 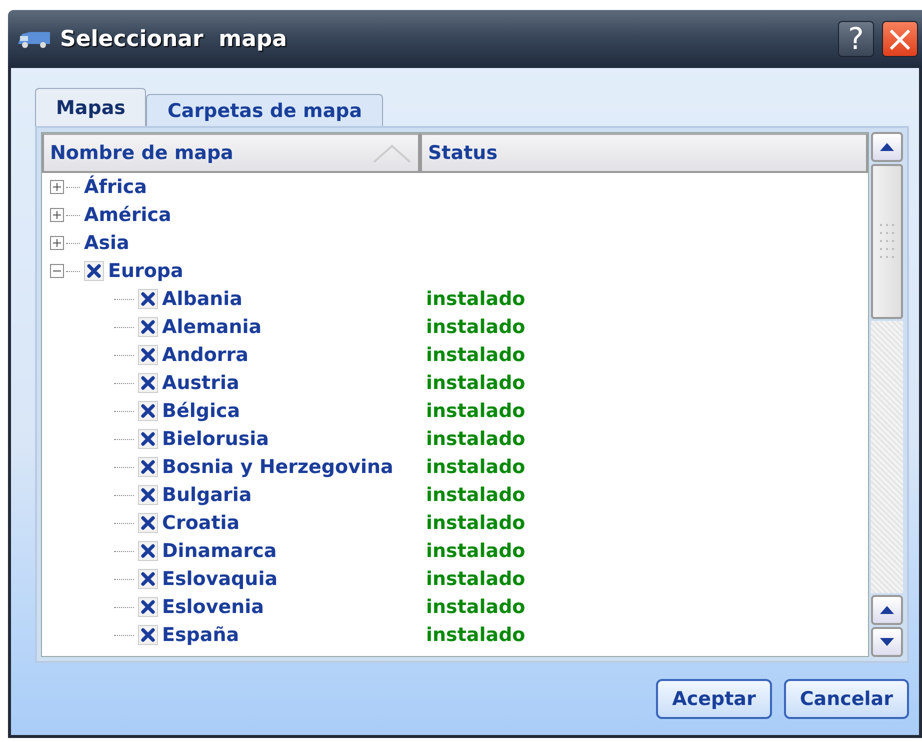 What do you see at coordinates (231, 153) in the screenshot?
I see `column-header: Nombre de mapa` at bounding box center [231, 153].